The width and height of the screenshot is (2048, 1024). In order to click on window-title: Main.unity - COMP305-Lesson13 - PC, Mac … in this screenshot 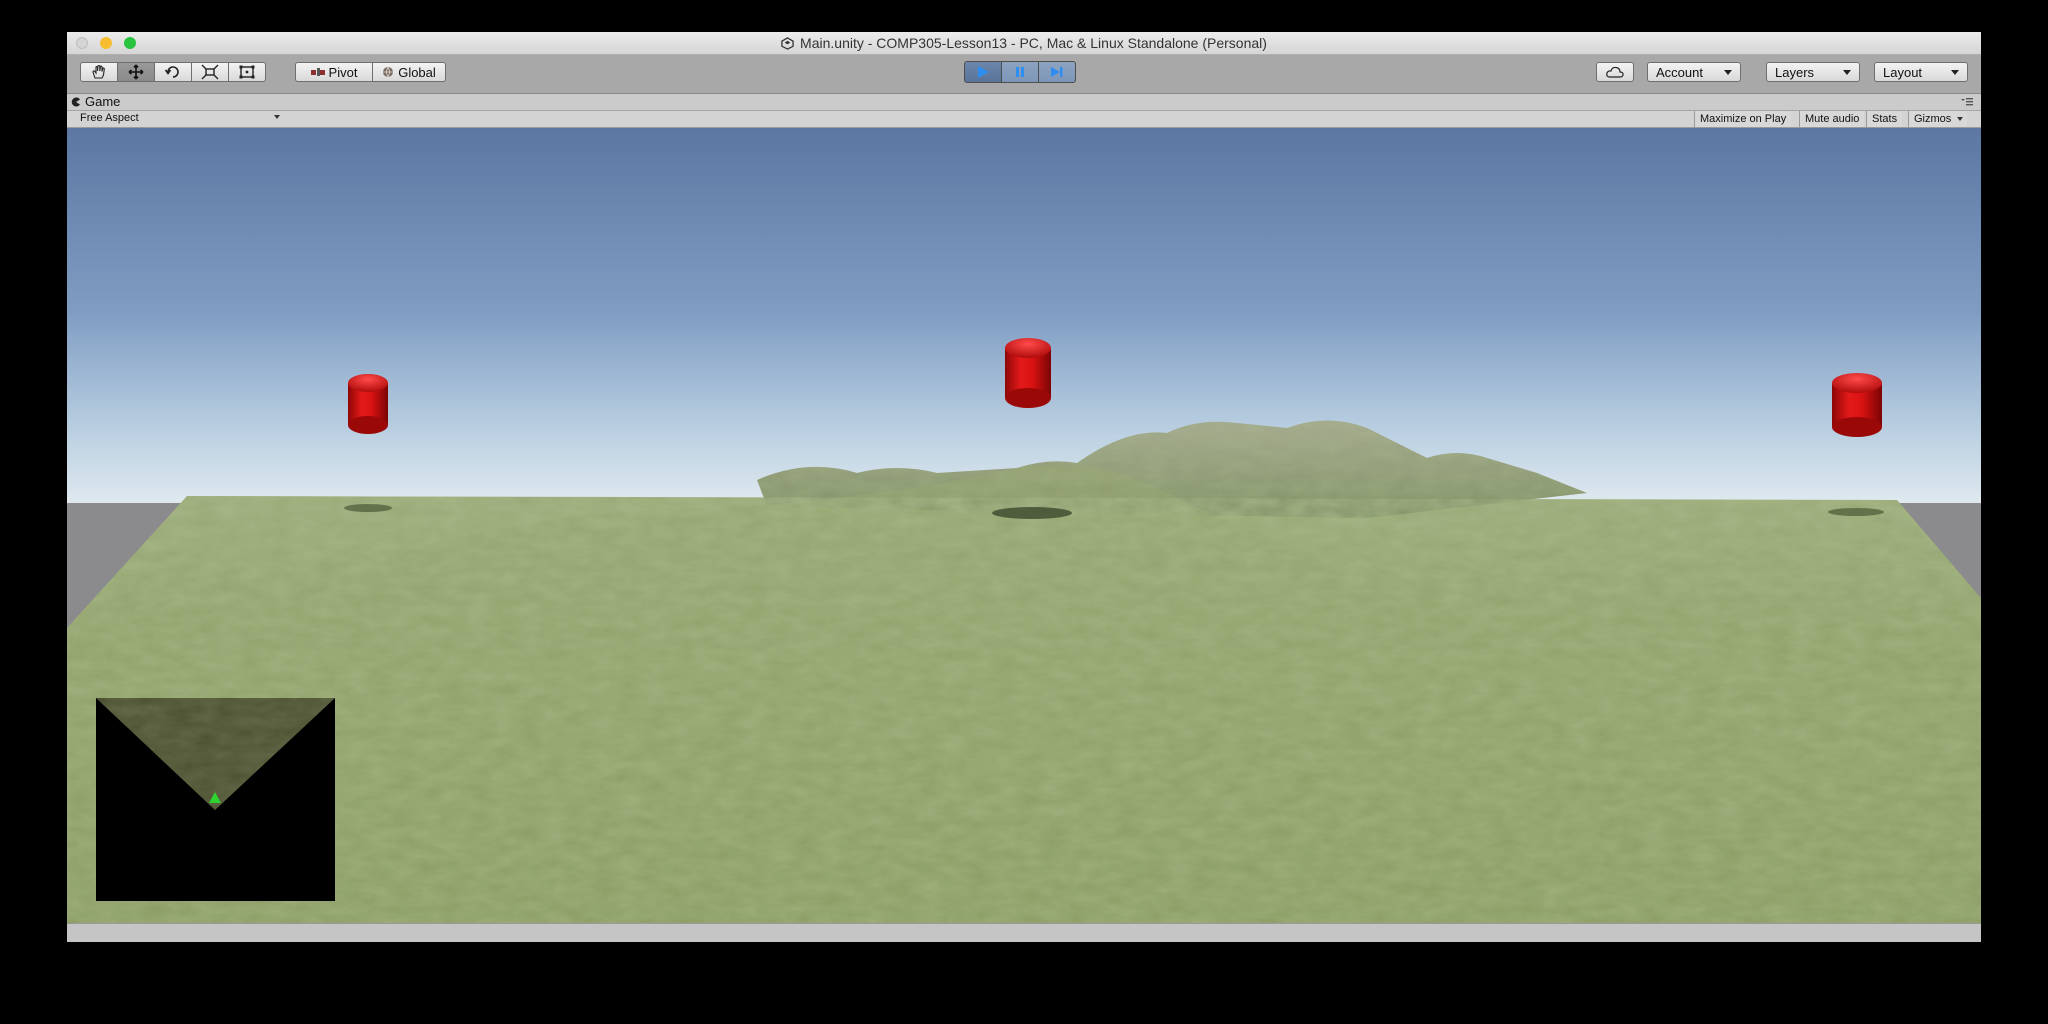, I will do `click(1033, 43)`.